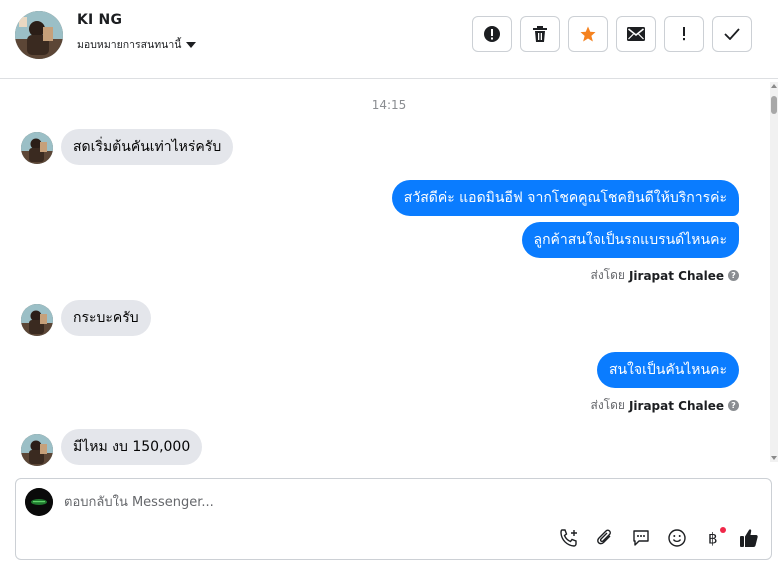 The image size is (778, 567). I want to click on notification-dot, so click(723, 530).